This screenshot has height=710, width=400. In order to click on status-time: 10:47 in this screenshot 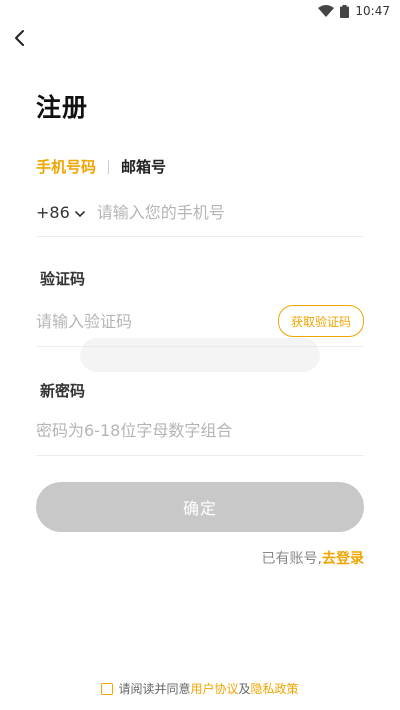, I will do `click(372, 11)`.